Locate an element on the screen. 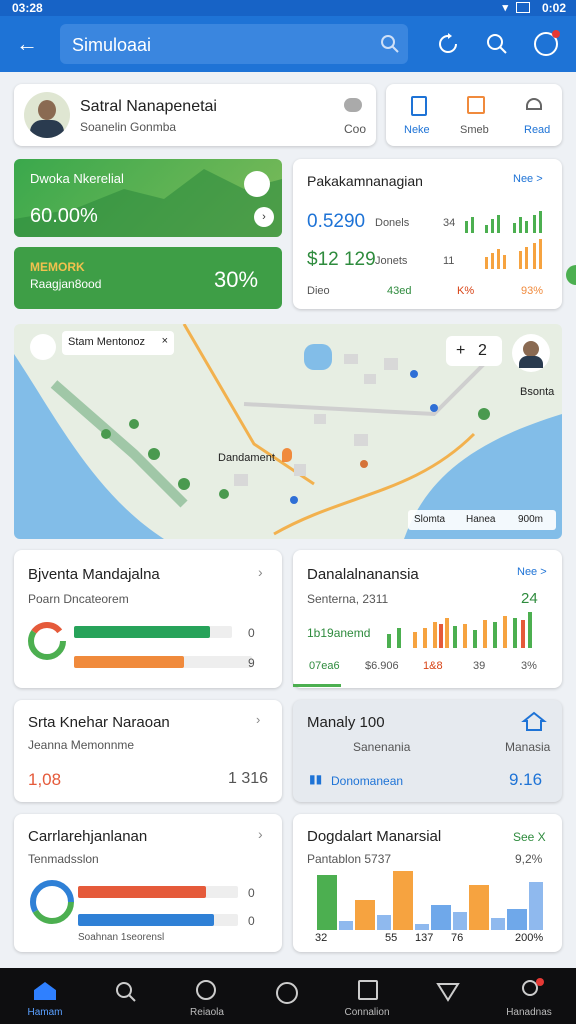  map-search-chip: Stam Mentonoz × is located at coordinates (118, 343).